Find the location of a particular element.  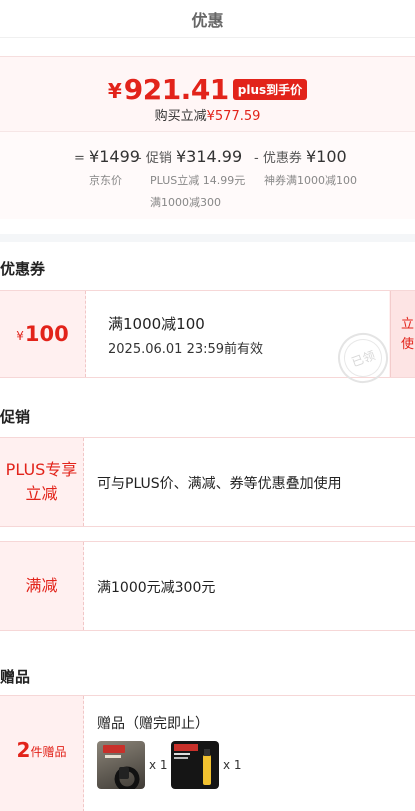

gift-row: 2 件赠品 赠品（赠完即止） x 1 x 1 is located at coordinates (207, 753).